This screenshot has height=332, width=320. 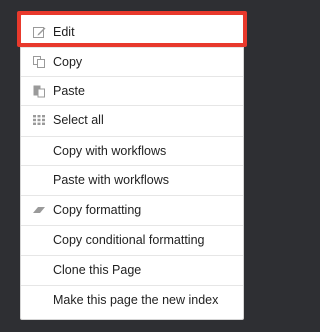 I want to click on menu-item-paste-with-workflows: Paste with workflows, so click(x=132, y=179).